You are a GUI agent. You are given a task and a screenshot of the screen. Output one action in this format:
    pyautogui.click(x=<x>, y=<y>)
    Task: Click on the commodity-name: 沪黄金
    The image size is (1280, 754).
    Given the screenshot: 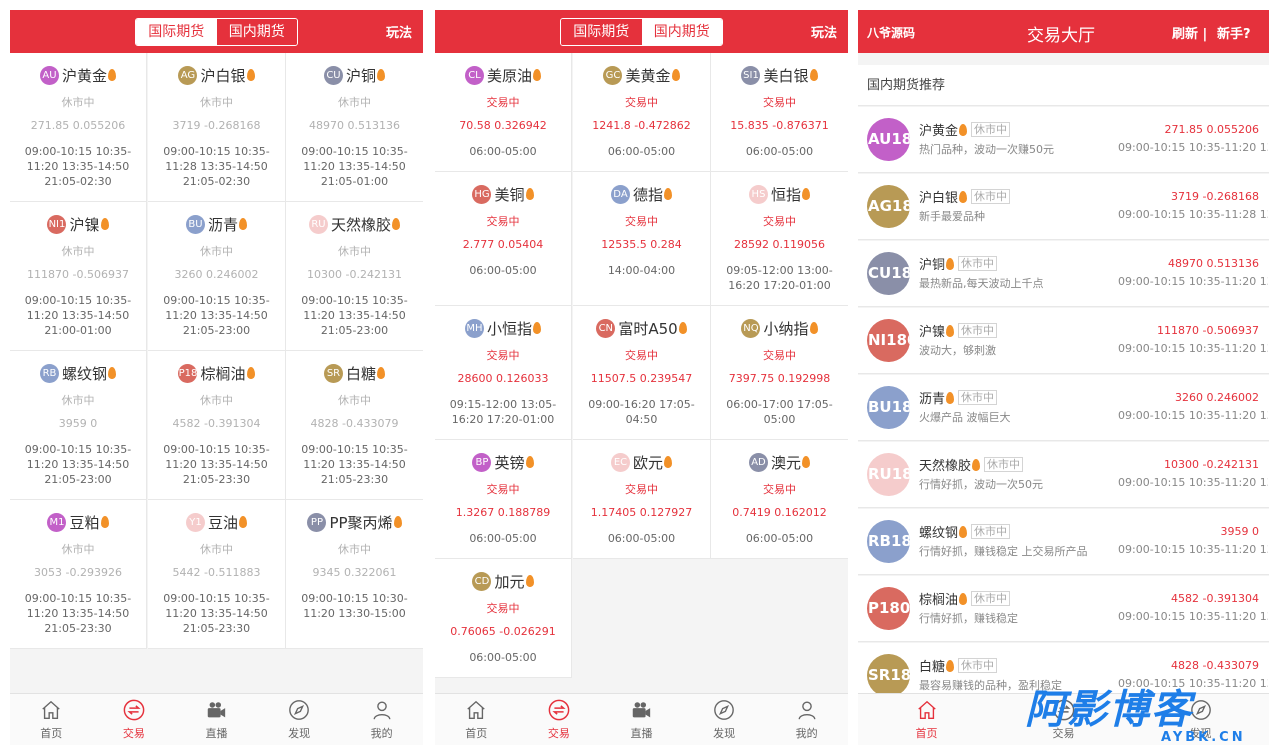 What is the action you would take?
    pyautogui.click(x=84, y=75)
    